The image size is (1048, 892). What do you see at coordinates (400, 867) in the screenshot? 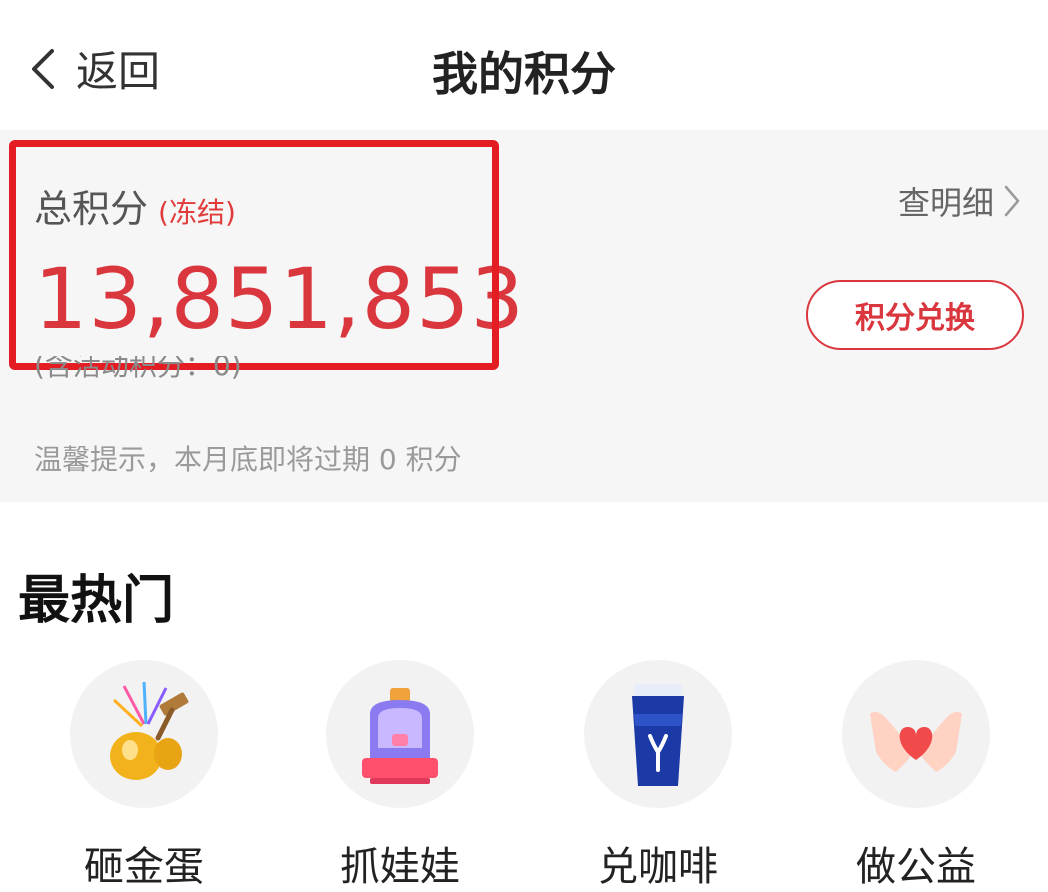
I see `hot-item-label: 抓娃娃` at bounding box center [400, 867].